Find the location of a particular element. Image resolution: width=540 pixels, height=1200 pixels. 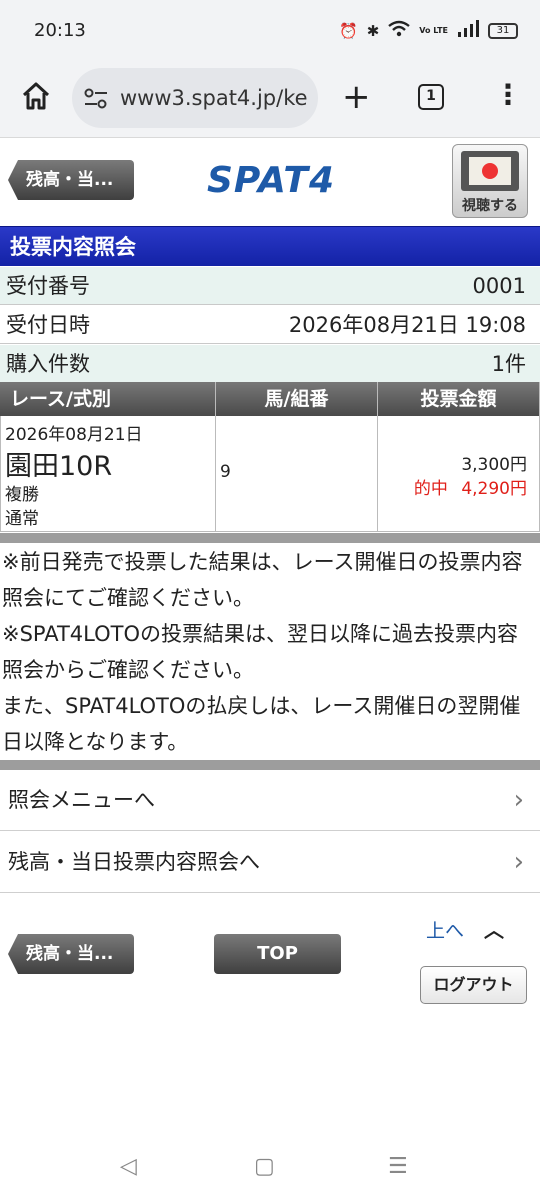

bet-method: 通常 is located at coordinates (22, 519).